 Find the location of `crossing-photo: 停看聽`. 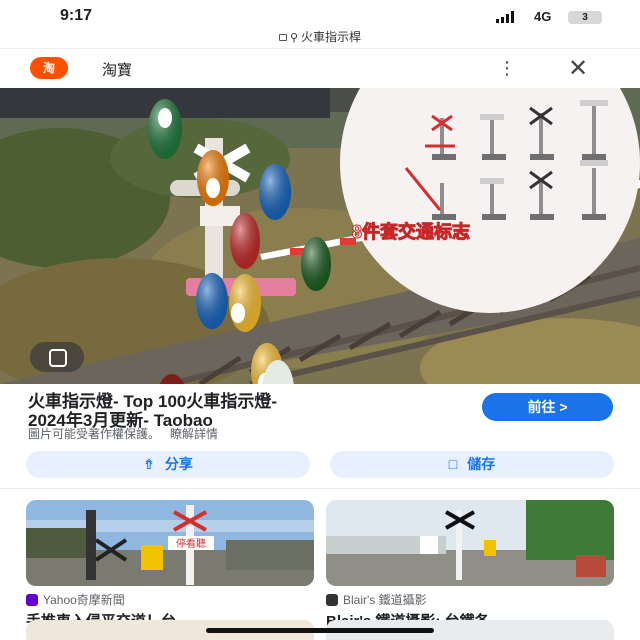

crossing-photo: 停看聽 is located at coordinates (170, 543).